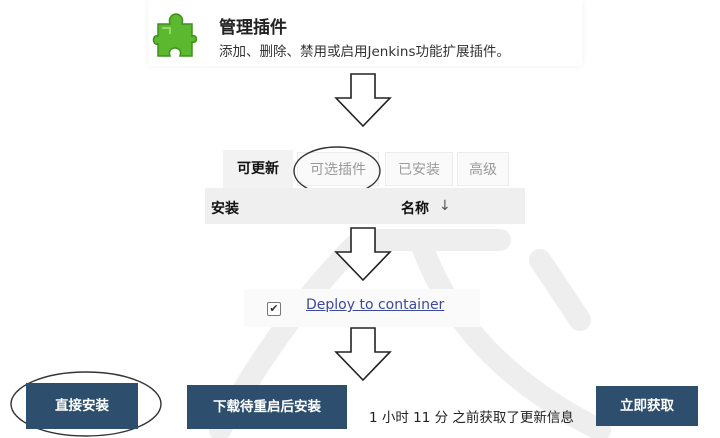 Image resolution: width=720 pixels, height=438 pixels. What do you see at coordinates (253, 28) in the screenshot?
I see `card-title: 管理插件` at bounding box center [253, 28].